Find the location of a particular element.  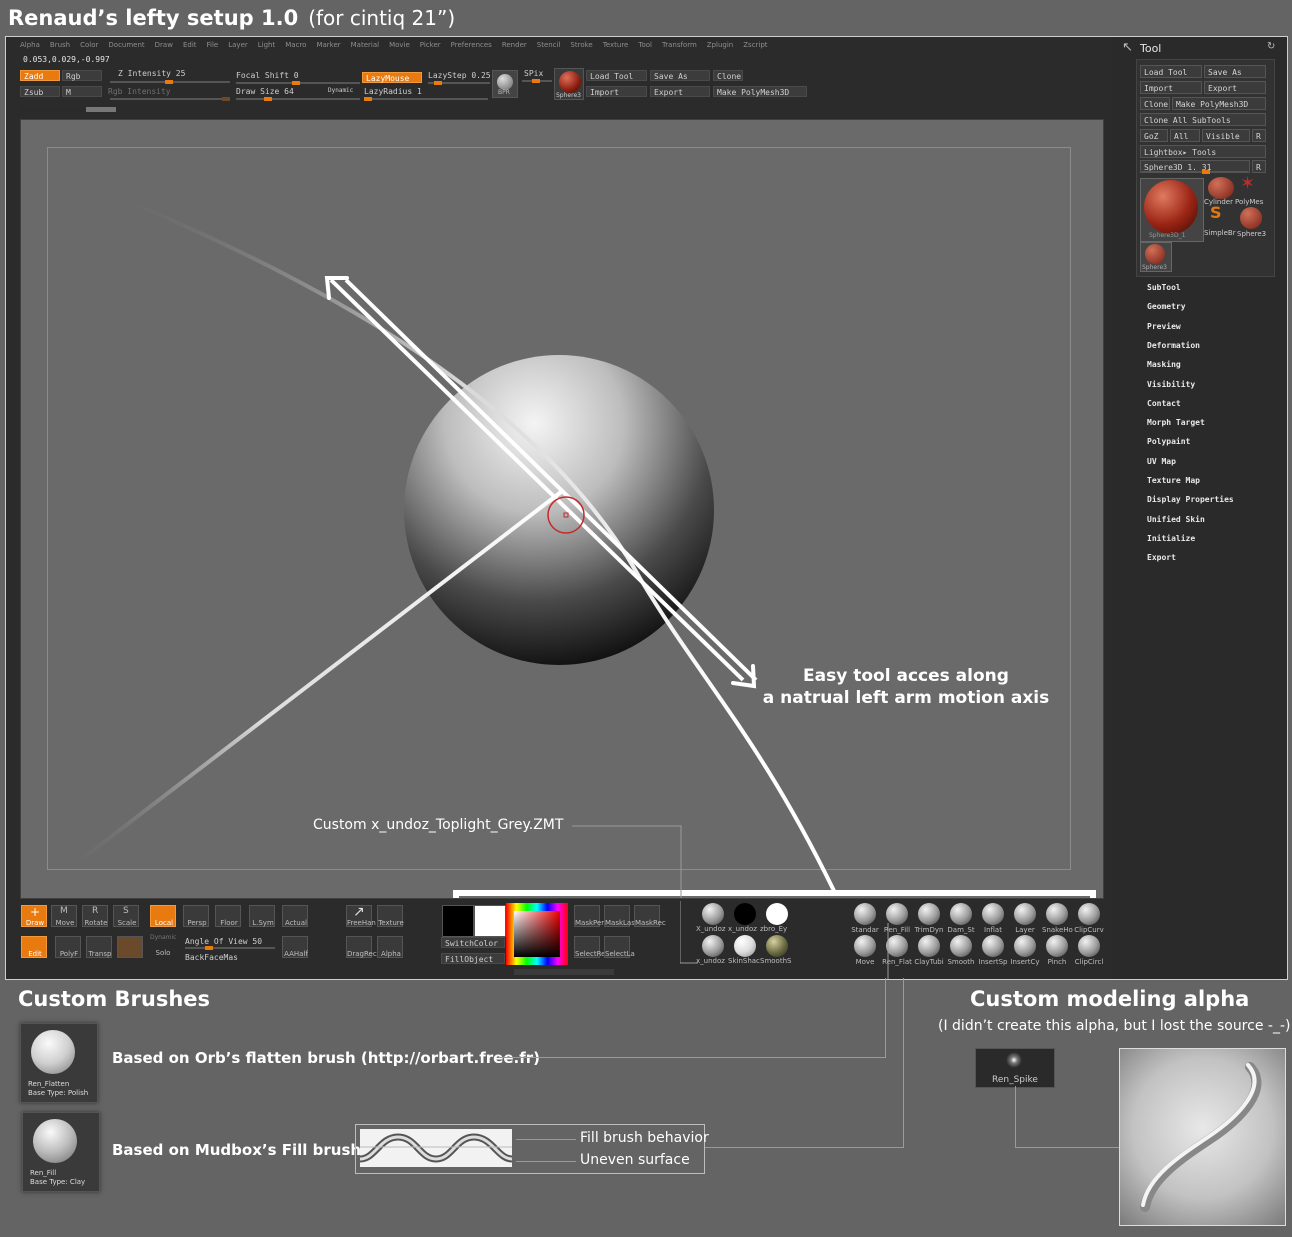

rgb-button: Rgb is located at coordinates (82, 75).